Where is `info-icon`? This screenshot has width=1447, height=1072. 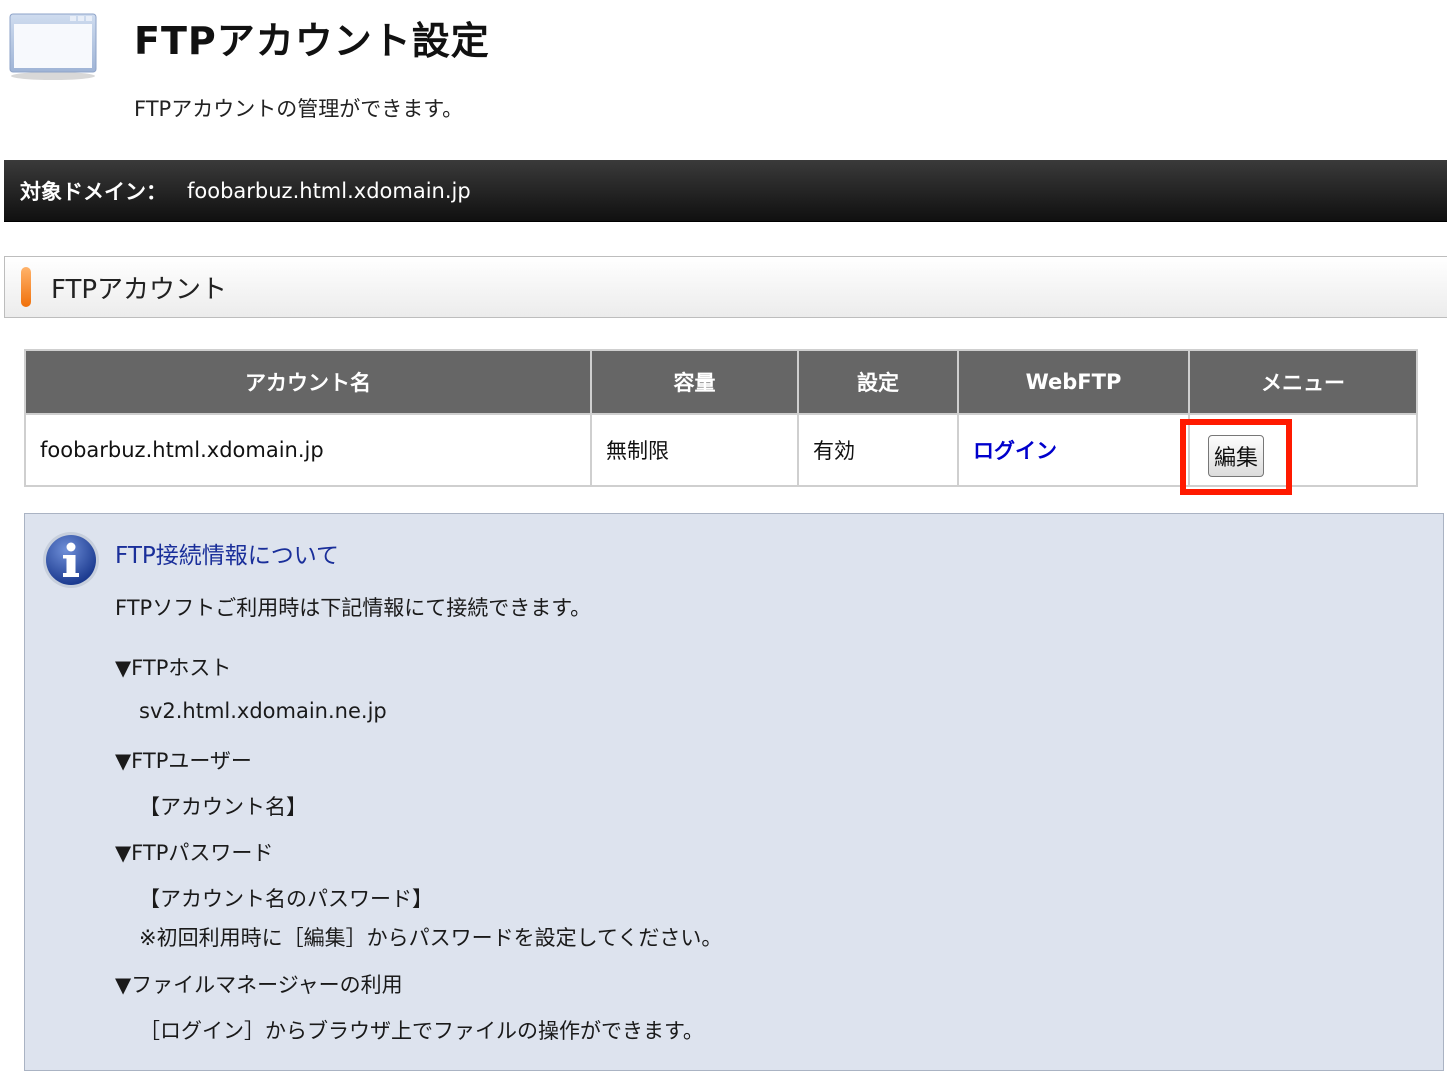 info-icon is located at coordinates (71, 560).